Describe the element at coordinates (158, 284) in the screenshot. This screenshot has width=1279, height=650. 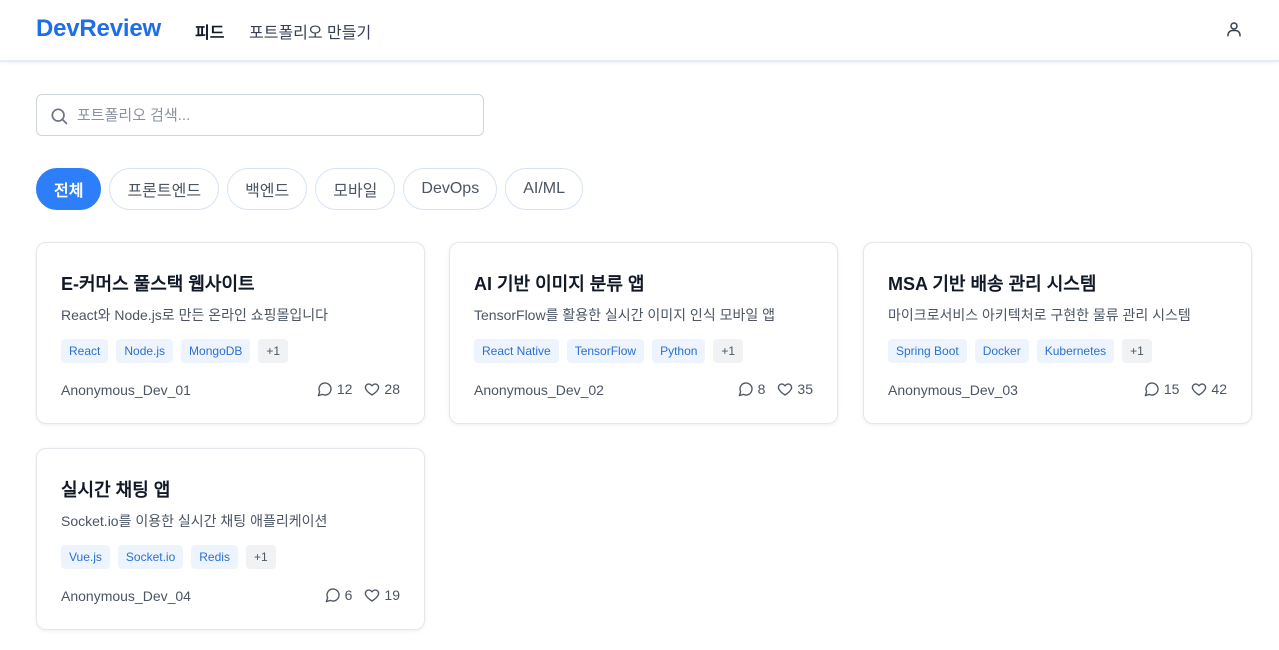
I see `card-title: E-커머스 풀스택 웹사이트` at that location.